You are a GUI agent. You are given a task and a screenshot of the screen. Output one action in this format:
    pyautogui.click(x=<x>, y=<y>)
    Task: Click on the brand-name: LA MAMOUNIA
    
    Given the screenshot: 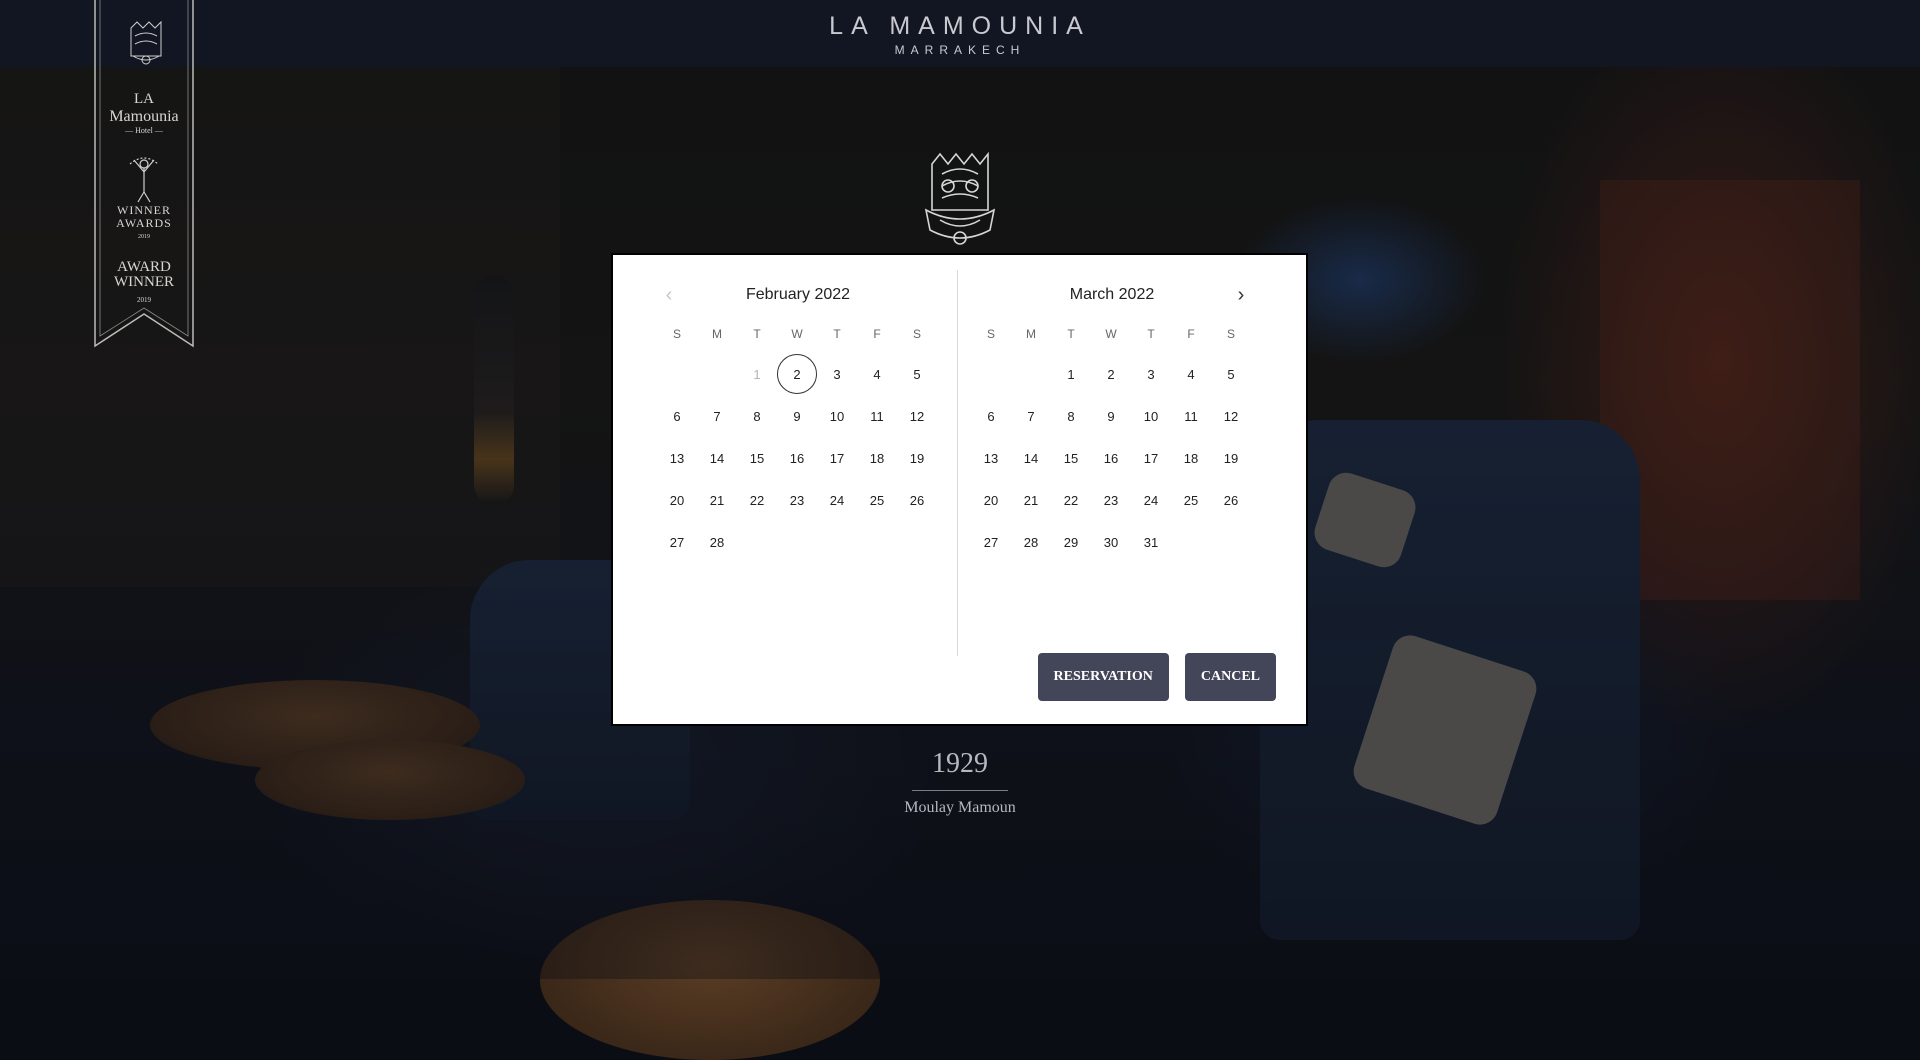 What is the action you would take?
    pyautogui.click(x=960, y=26)
    